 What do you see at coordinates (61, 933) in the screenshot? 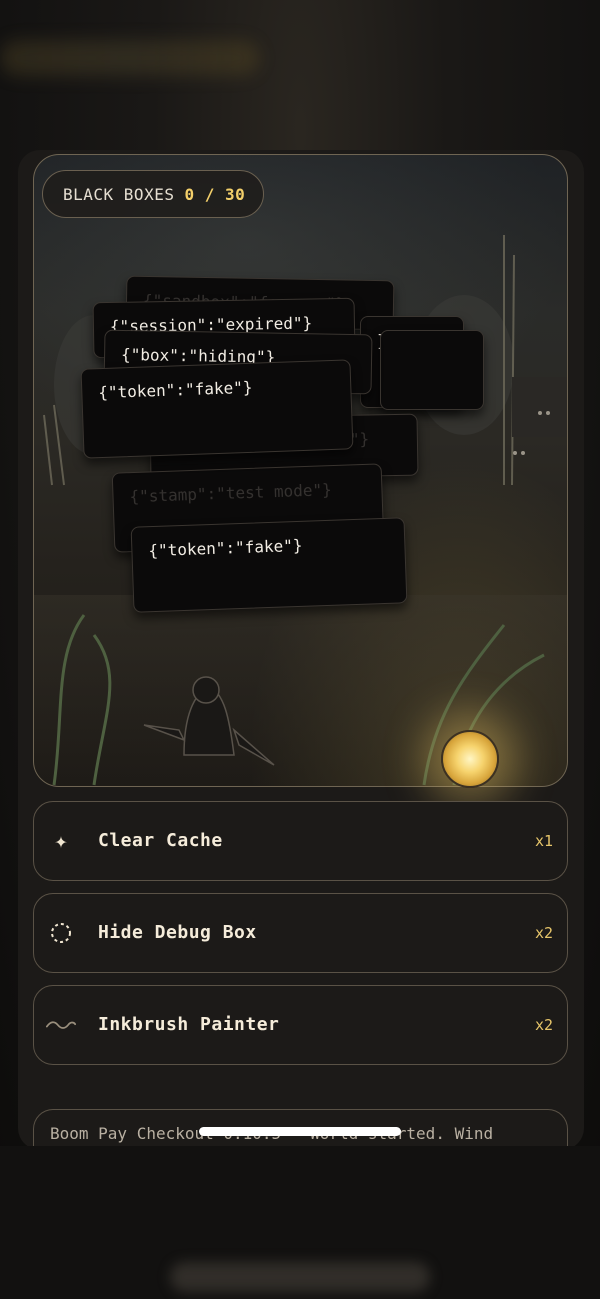
I see `dashed-circle-icon` at bounding box center [61, 933].